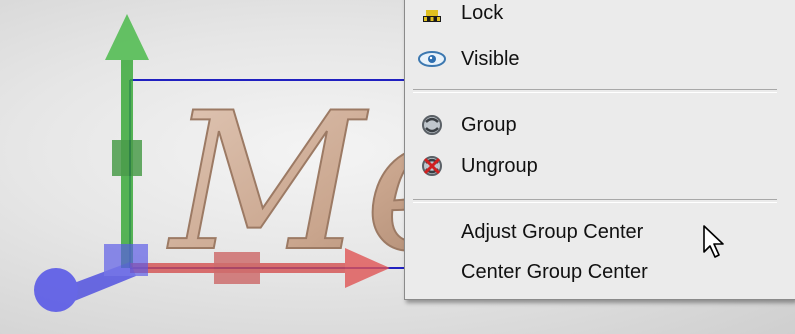  I want to click on ungroup-icon, so click(432, 166).